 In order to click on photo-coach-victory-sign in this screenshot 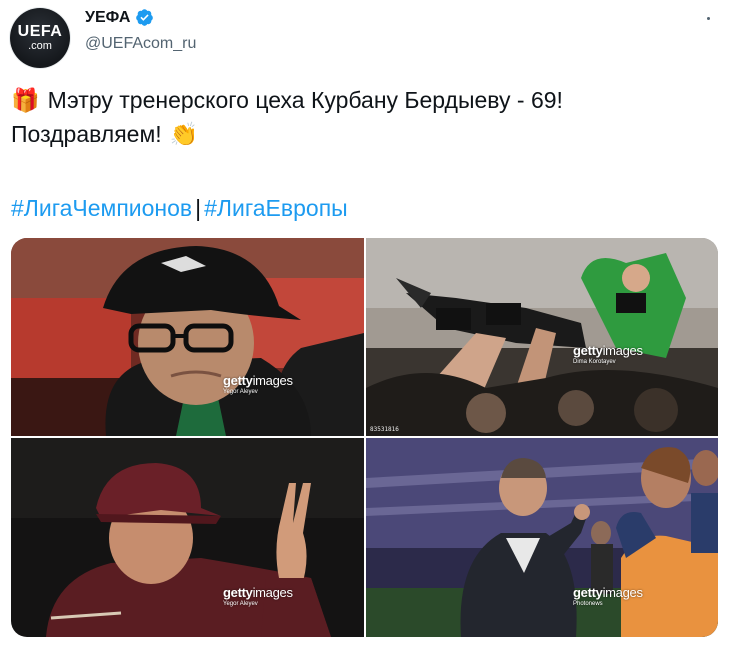, I will do `click(187, 537)`.